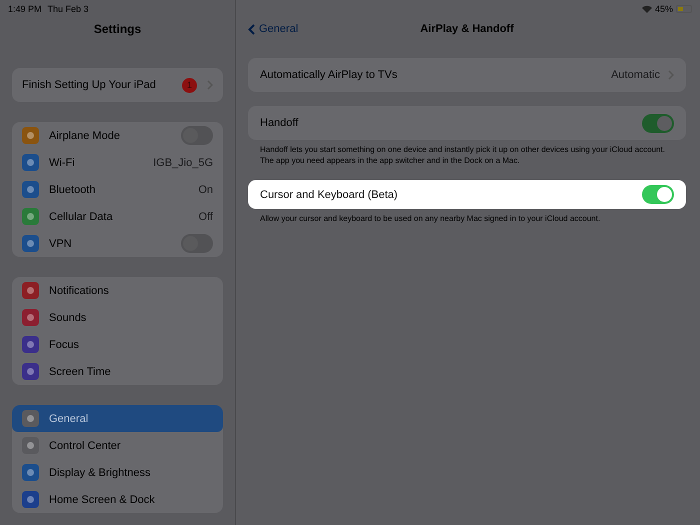 This screenshot has height=525, width=700. What do you see at coordinates (205, 216) in the screenshot?
I see `item-value: Off` at bounding box center [205, 216].